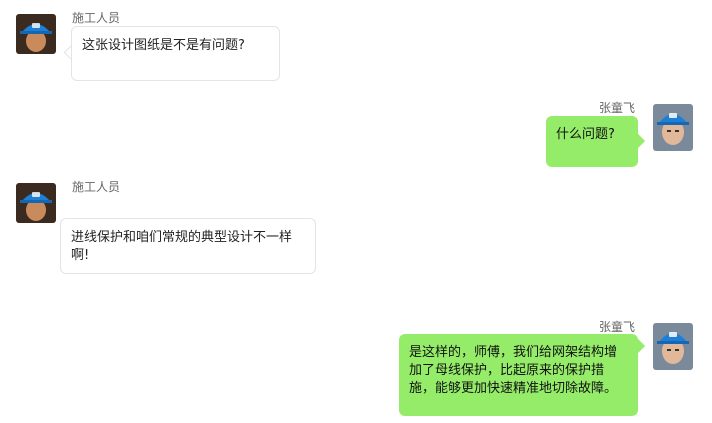  I want to click on message-text: 什么问题?, so click(585, 134).